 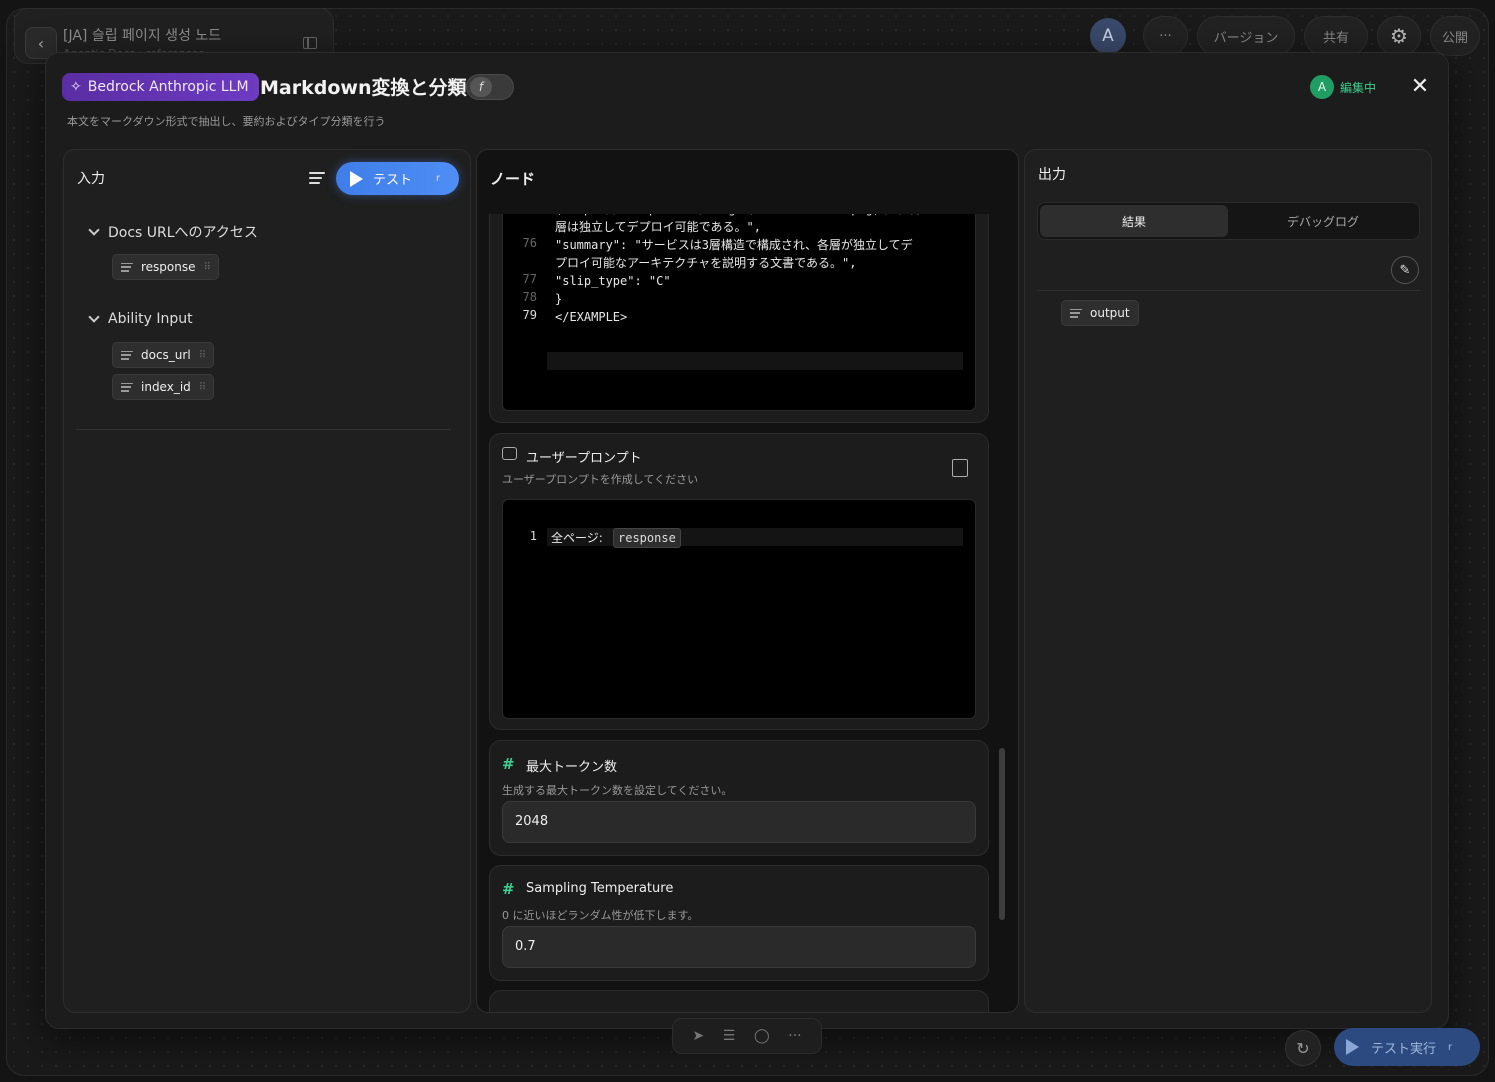 What do you see at coordinates (762, 1036) in the screenshot?
I see `comment-icon: ◯` at bounding box center [762, 1036].